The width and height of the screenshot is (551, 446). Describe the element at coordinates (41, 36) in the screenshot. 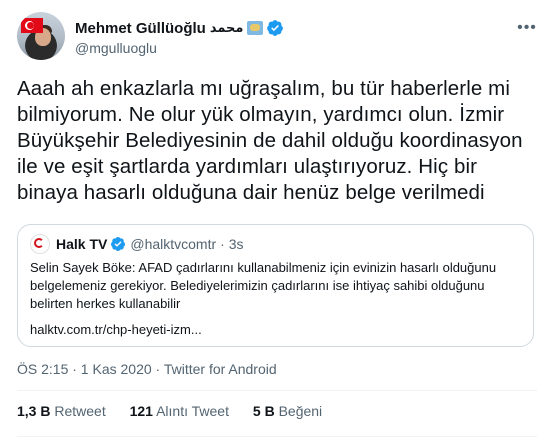

I see `avatar` at that location.